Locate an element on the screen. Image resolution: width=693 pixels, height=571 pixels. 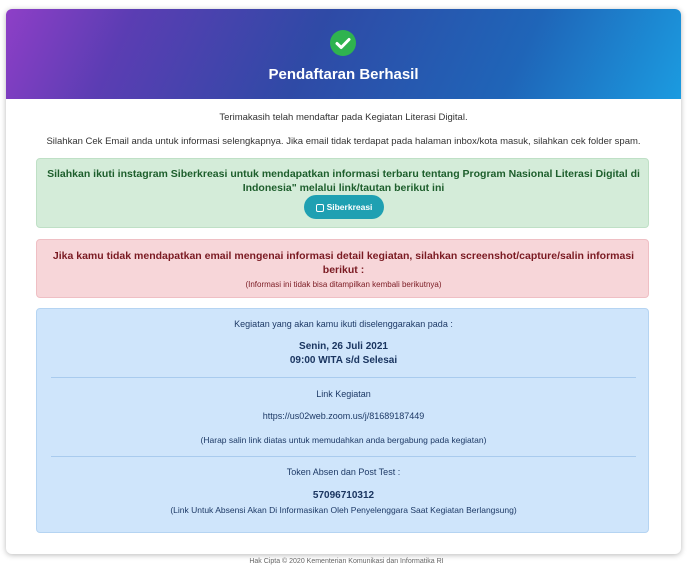
event-date: Senin, 26 Juli 2021 is located at coordinates (343, 346).